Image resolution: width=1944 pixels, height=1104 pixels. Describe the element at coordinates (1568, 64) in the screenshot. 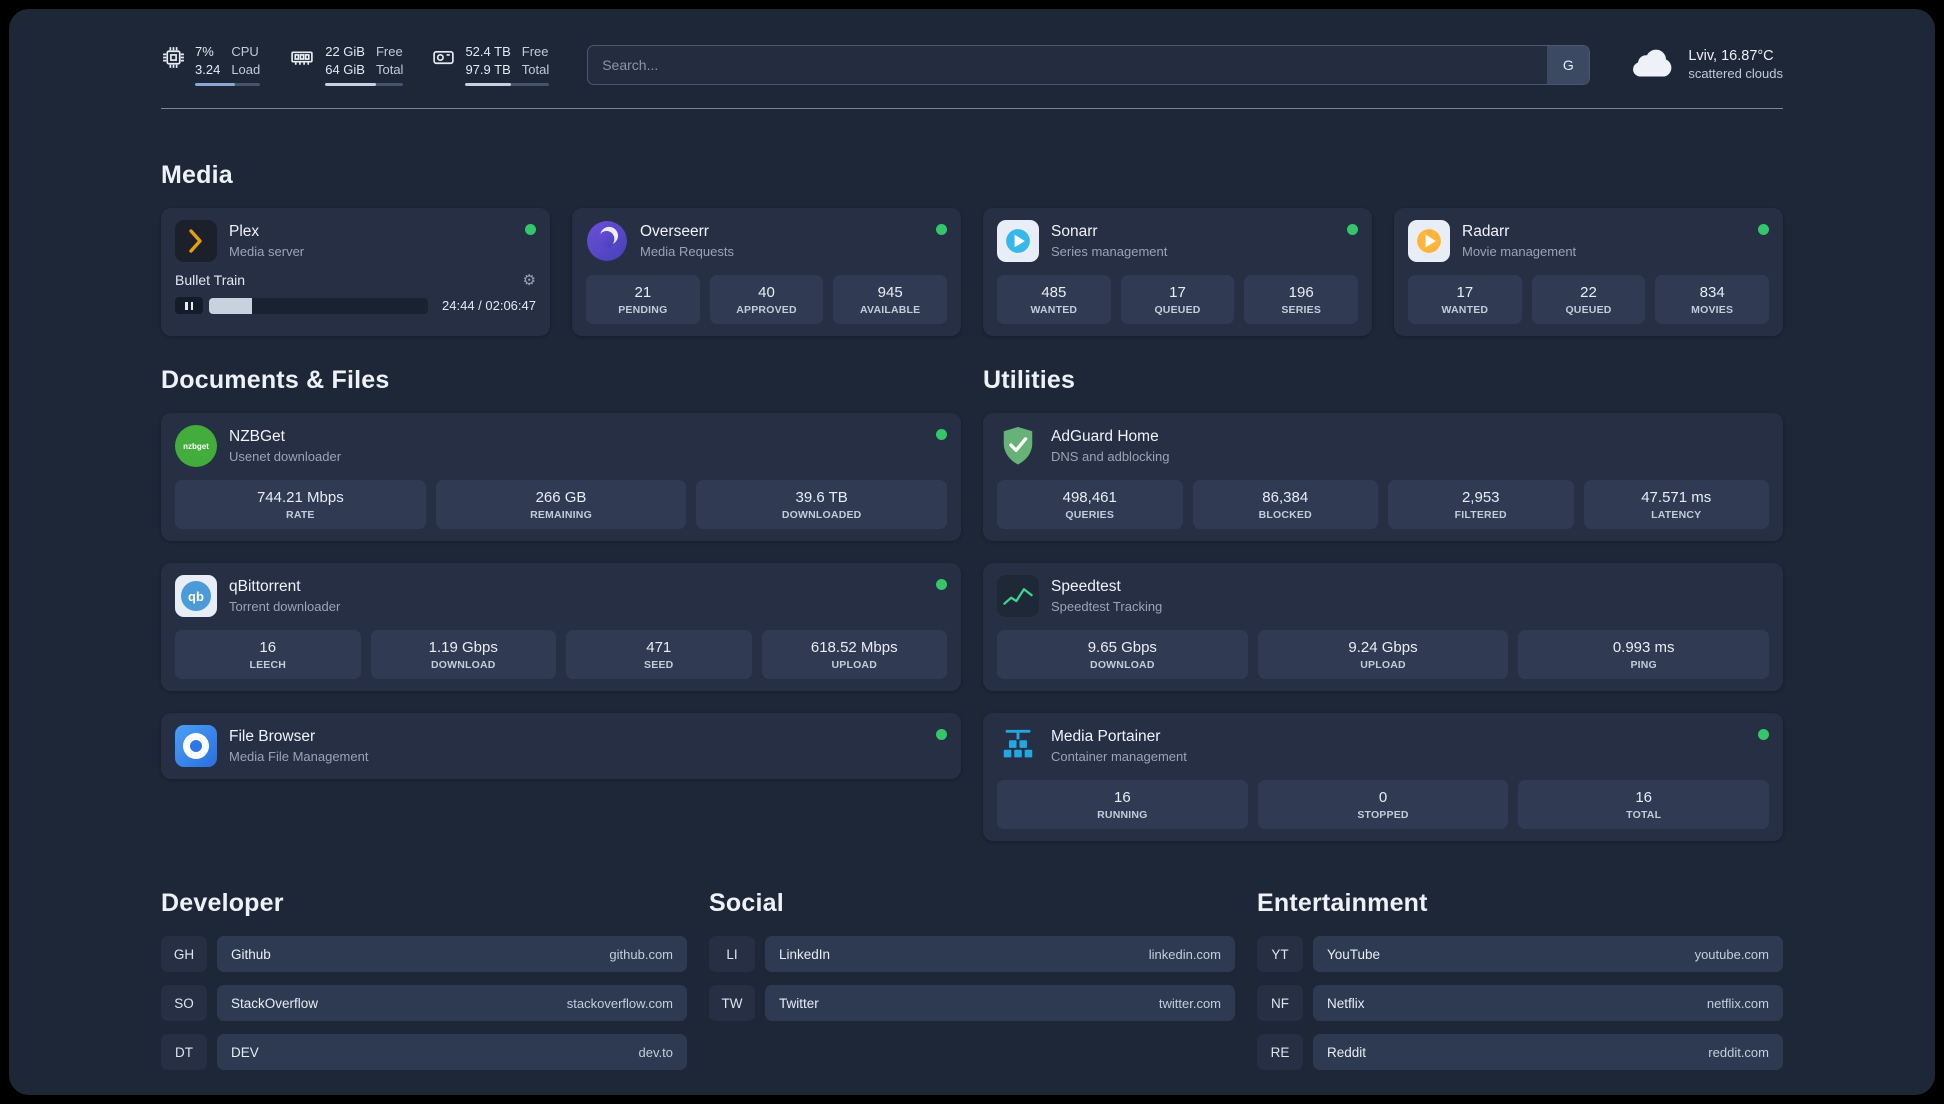

I see `search-provider-button: G` at that location.